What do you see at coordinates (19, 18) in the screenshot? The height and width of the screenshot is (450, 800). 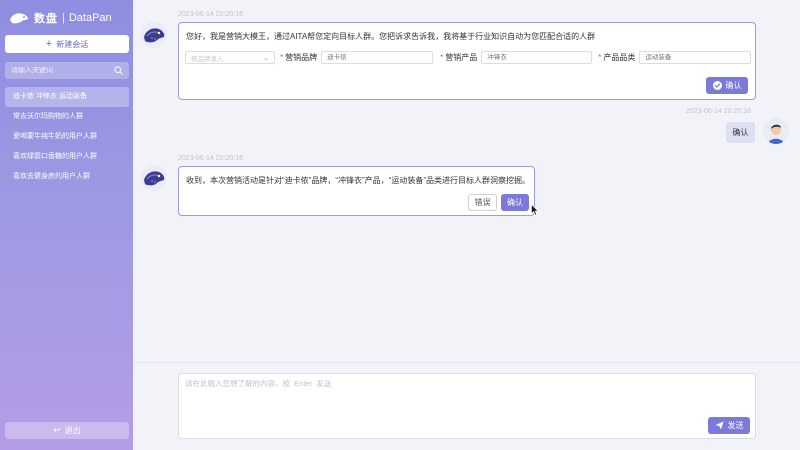 I see `logo-icon` at bounding box center [19, 18].